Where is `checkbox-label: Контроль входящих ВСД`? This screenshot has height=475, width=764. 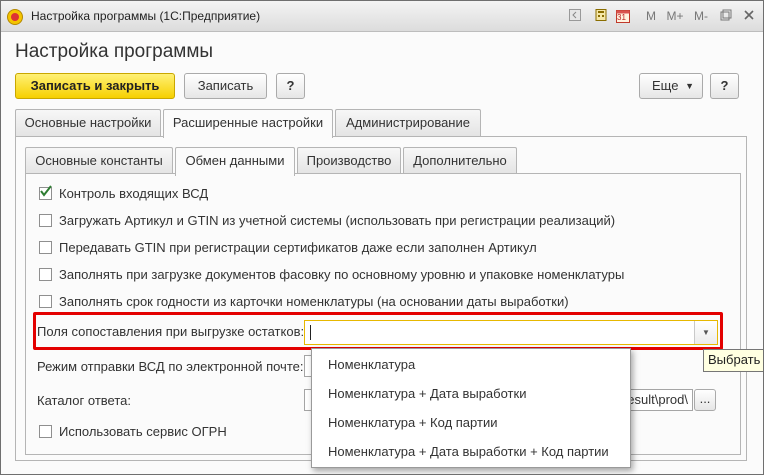
checkbox-label: Контроль входящих ВСД is located at coordinates (134, 193).